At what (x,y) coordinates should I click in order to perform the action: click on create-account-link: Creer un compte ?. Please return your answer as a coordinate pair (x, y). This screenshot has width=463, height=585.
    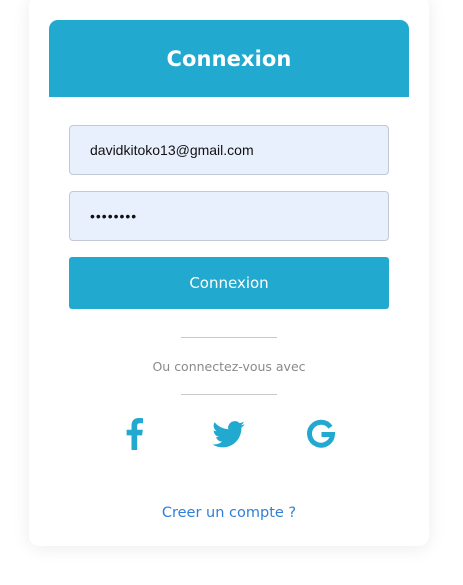
    Looking at the image, I should click on (229, 513).